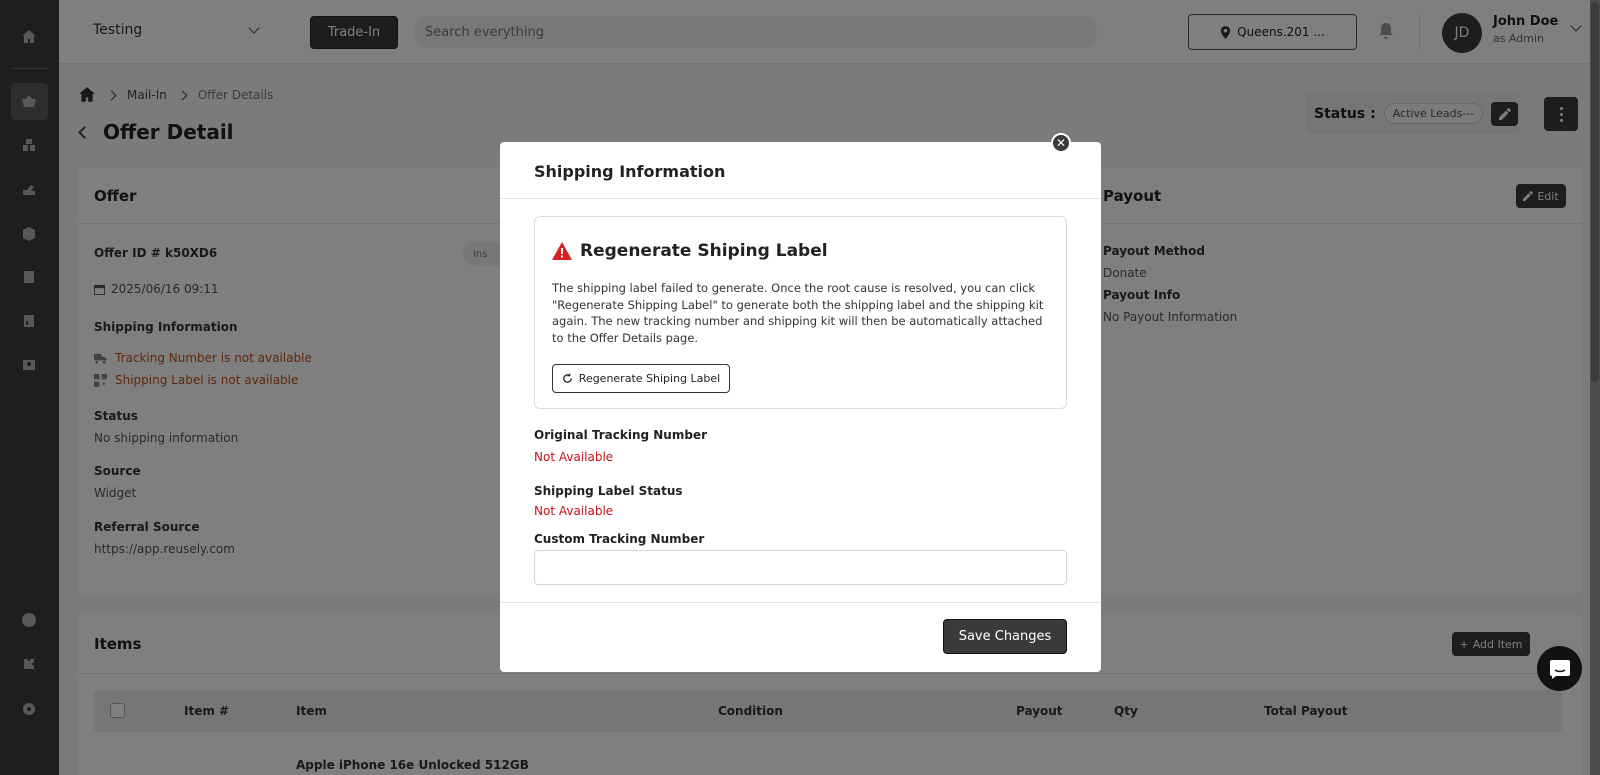 The image size is (1600, 775). Describe the element at coordinates (621, 435) in the screenshot. I see `orig-tracking-label: Original Tracking Number` at that location.